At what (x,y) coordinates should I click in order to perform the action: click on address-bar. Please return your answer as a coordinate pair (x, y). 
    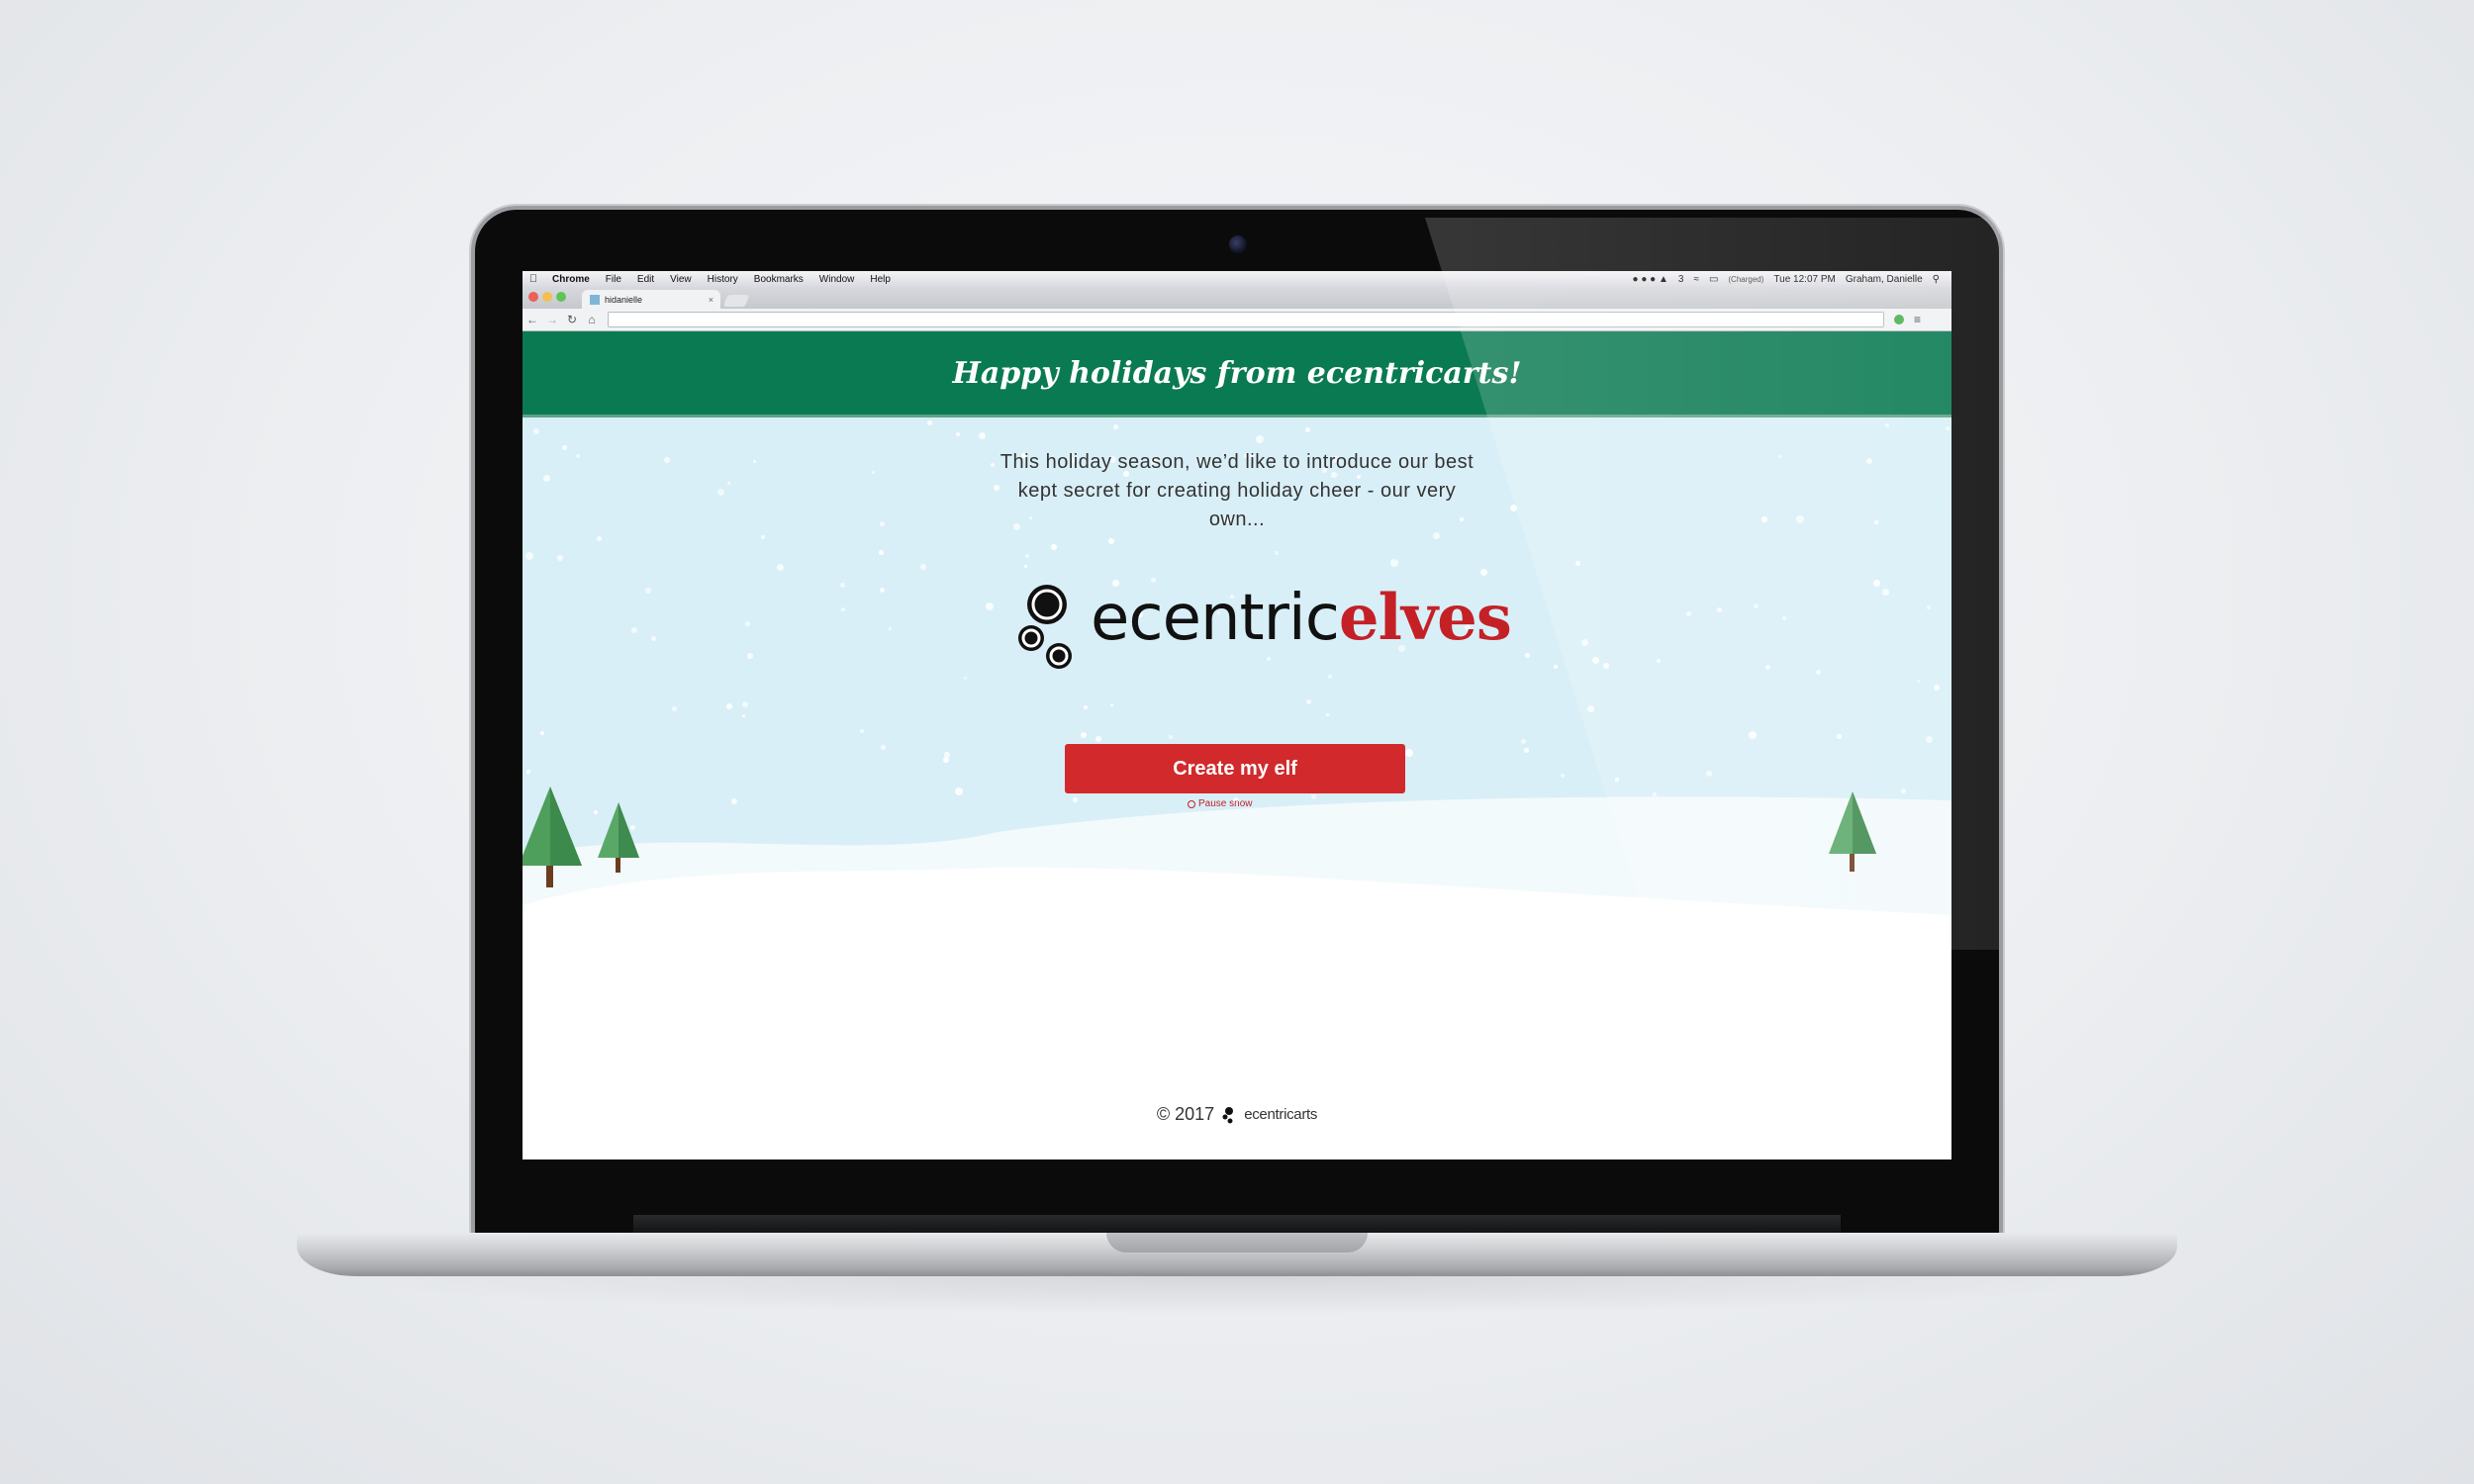
    Looking at the image, I should click on (1246, 319).